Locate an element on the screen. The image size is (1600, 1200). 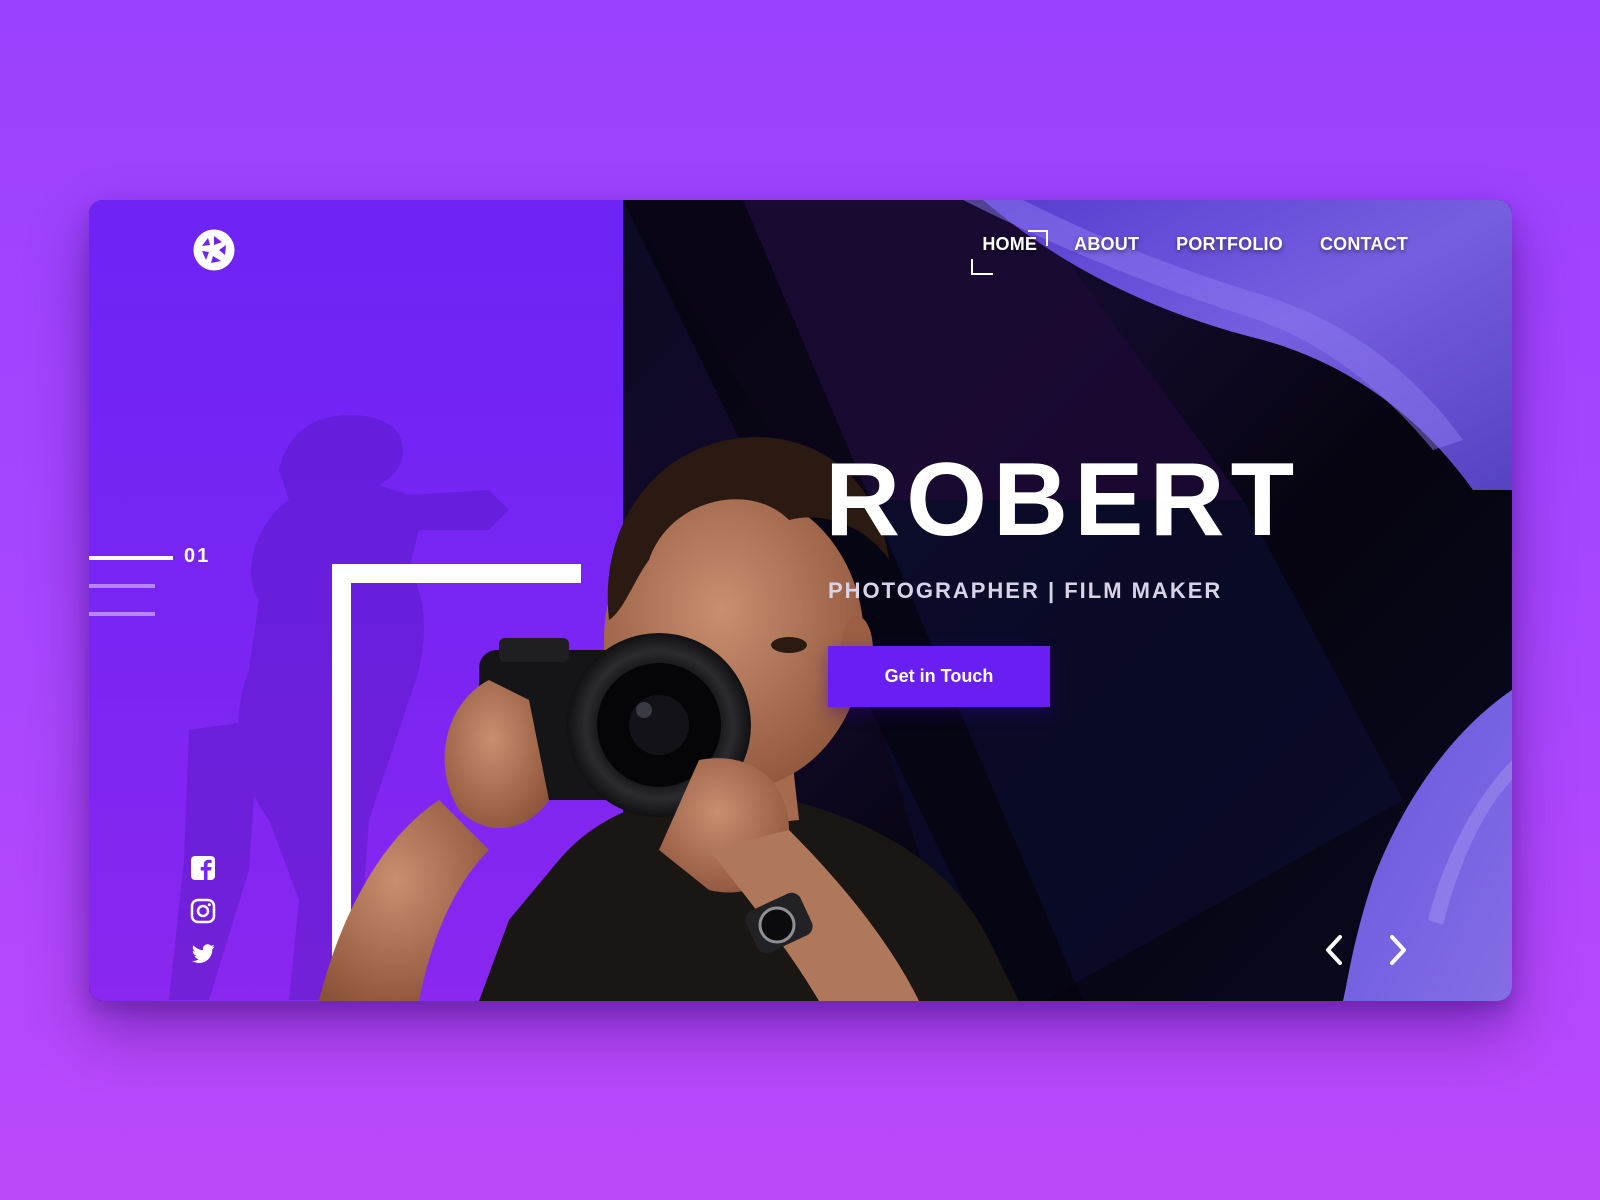
facebook-icon is located at coordinates (203, 868).